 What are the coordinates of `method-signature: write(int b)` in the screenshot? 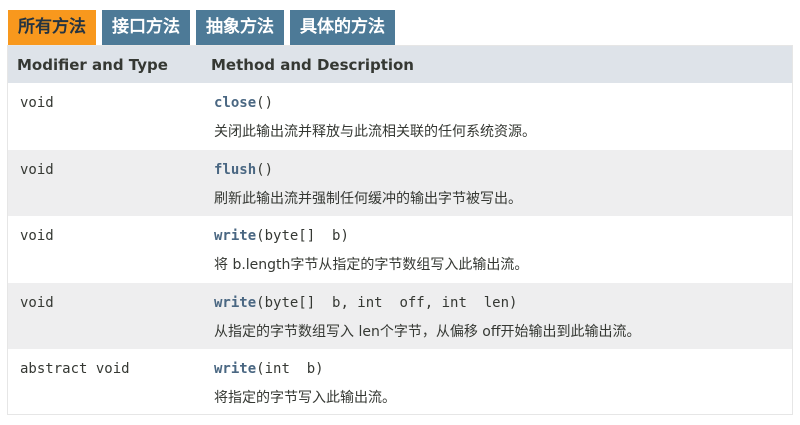 It's located at (269, 369).